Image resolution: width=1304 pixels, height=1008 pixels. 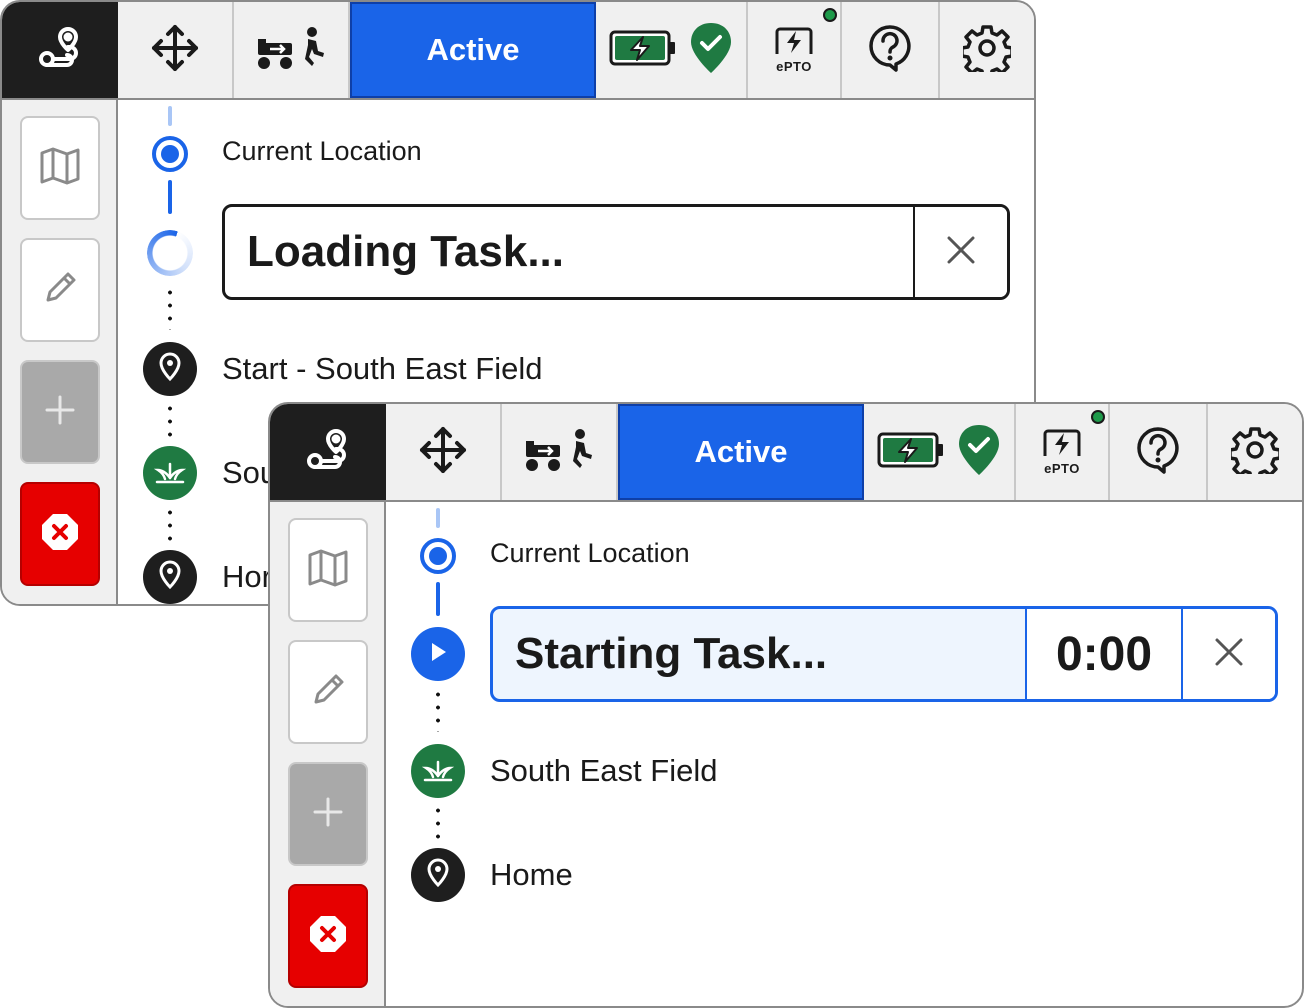 I want to click on play-icon, so click(x=438, y=654).